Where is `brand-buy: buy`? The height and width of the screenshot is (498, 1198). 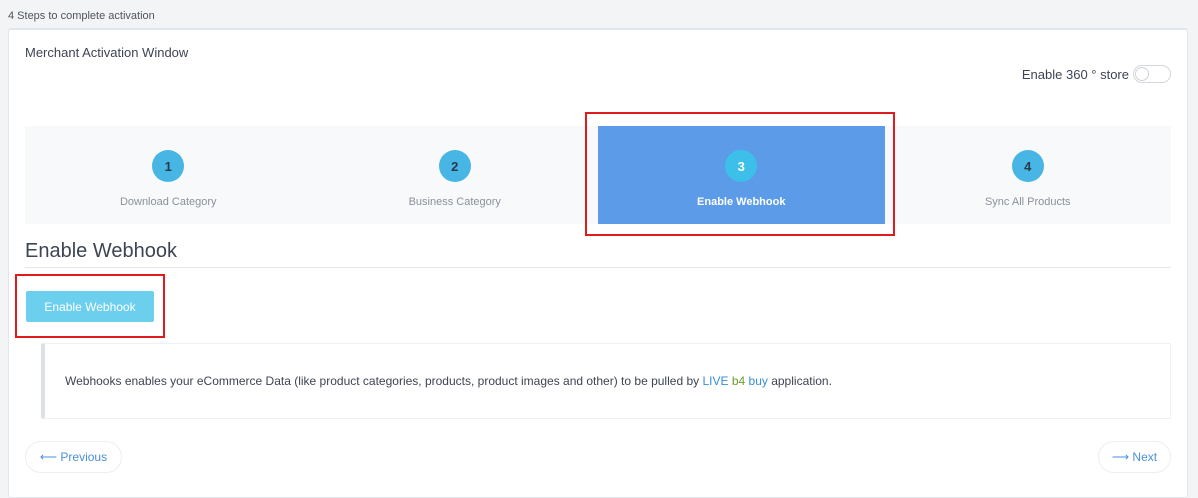
brand-buy: buy is located at coordinates (758, 381).